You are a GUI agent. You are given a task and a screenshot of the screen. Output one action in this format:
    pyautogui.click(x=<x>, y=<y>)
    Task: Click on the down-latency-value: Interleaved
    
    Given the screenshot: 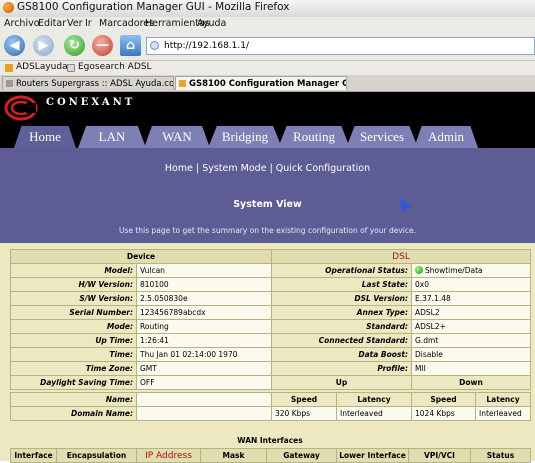 What is the action you would take?
    pyautogui.click(x=503, y=413)
    